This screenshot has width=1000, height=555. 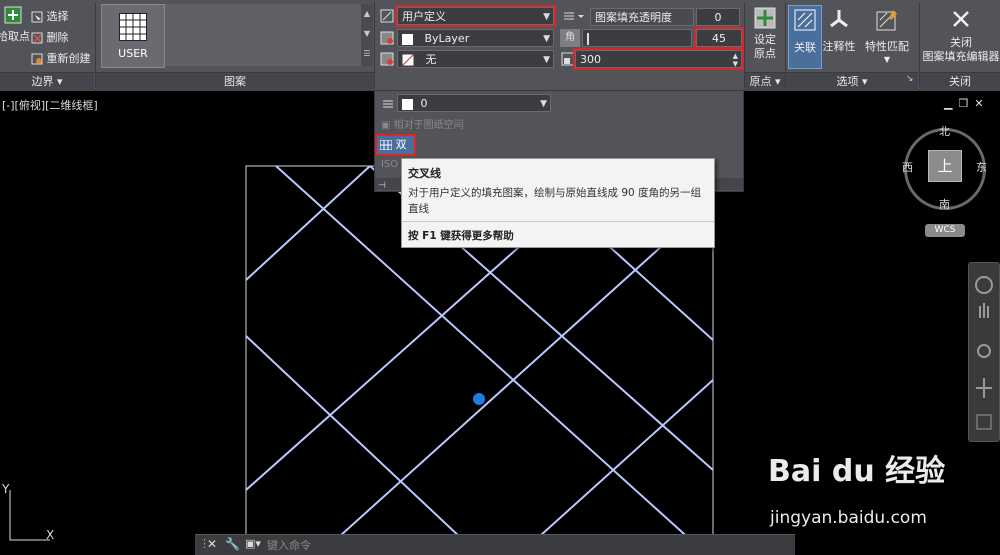 I want to click on command-history-icon: ▣▾, so click(x=253, y=543).